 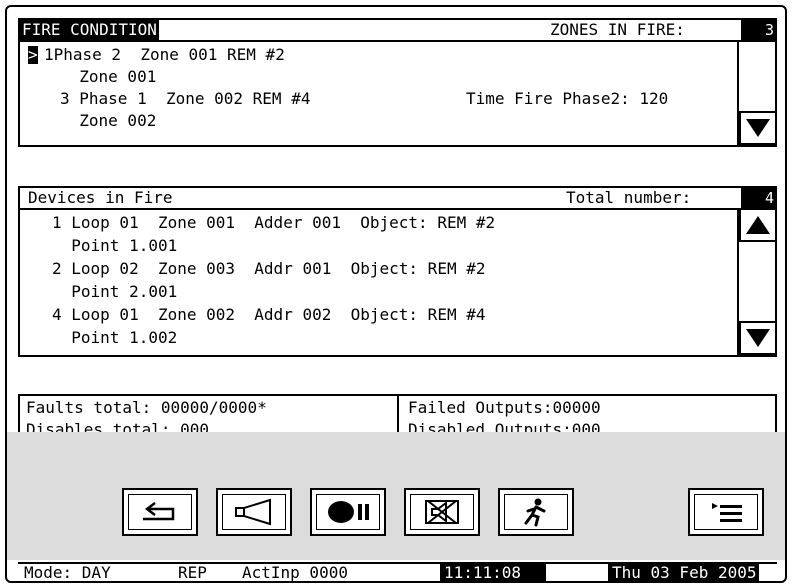 What do you see at coordinates (108, 120) in the screenshot?
I see `fire-line: Zone 002` at bounding box center [108, 120].